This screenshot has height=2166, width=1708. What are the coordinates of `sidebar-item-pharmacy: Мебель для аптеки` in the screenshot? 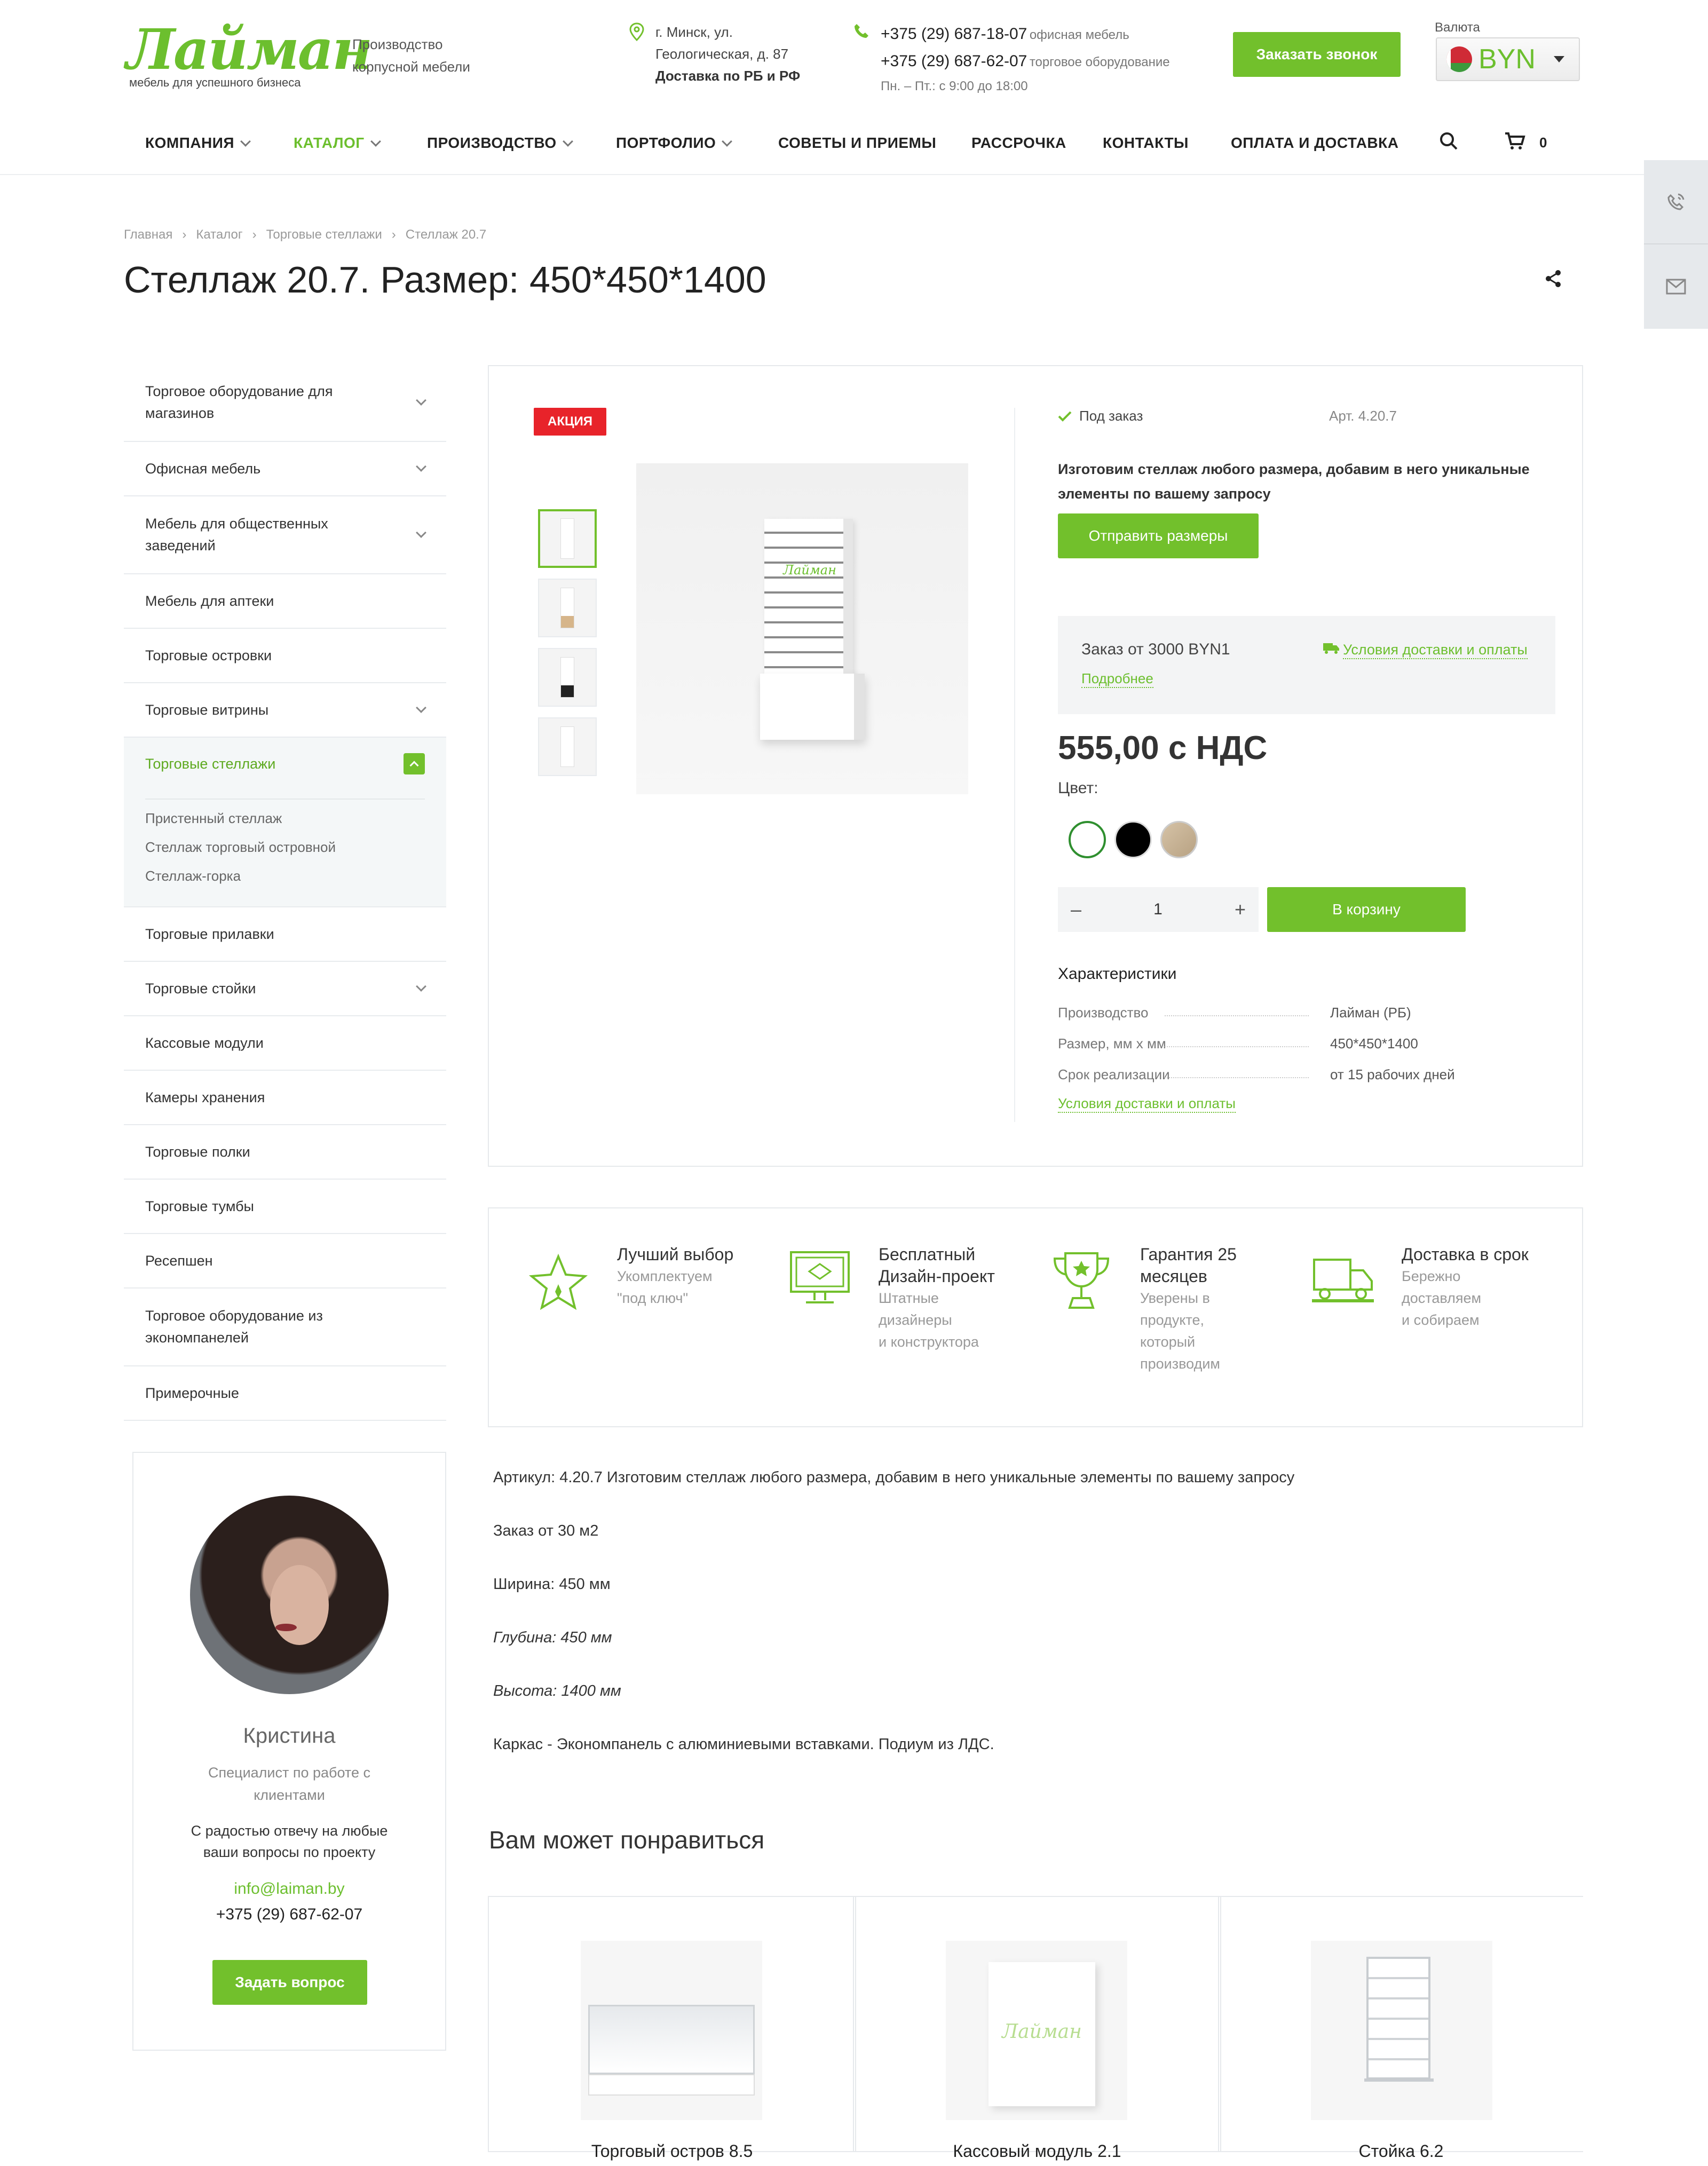 It's located at (285, 602).